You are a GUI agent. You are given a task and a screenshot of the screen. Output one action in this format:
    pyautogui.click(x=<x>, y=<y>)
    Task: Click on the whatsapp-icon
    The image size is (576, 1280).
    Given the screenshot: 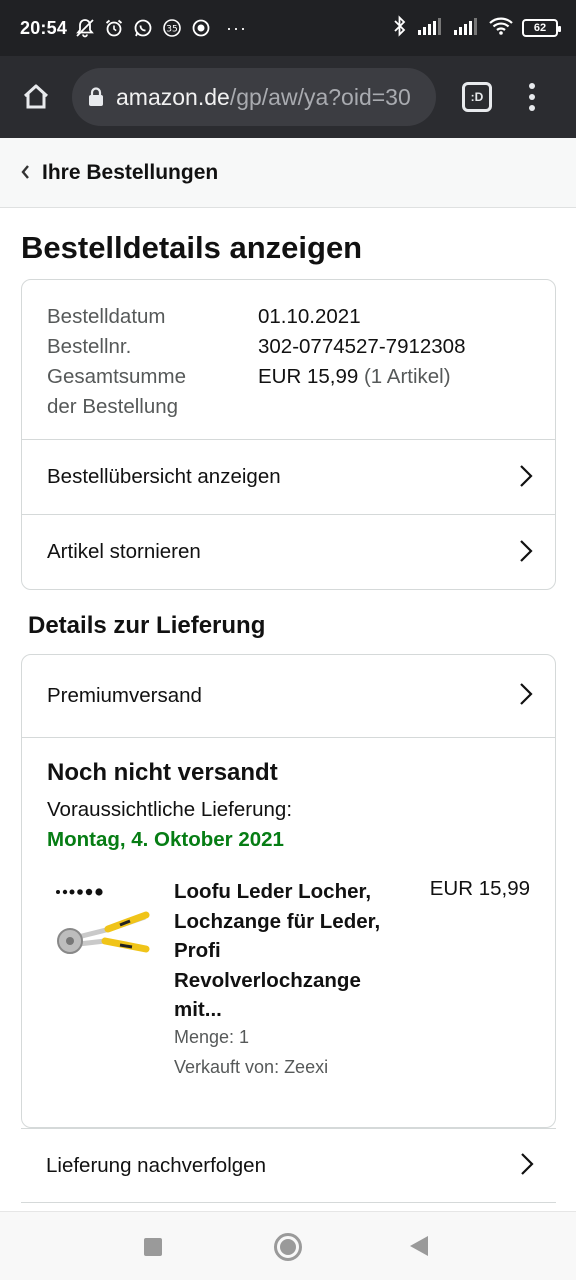 What is the action you would take?
    pyautogui.click(x=143, y=28)
    